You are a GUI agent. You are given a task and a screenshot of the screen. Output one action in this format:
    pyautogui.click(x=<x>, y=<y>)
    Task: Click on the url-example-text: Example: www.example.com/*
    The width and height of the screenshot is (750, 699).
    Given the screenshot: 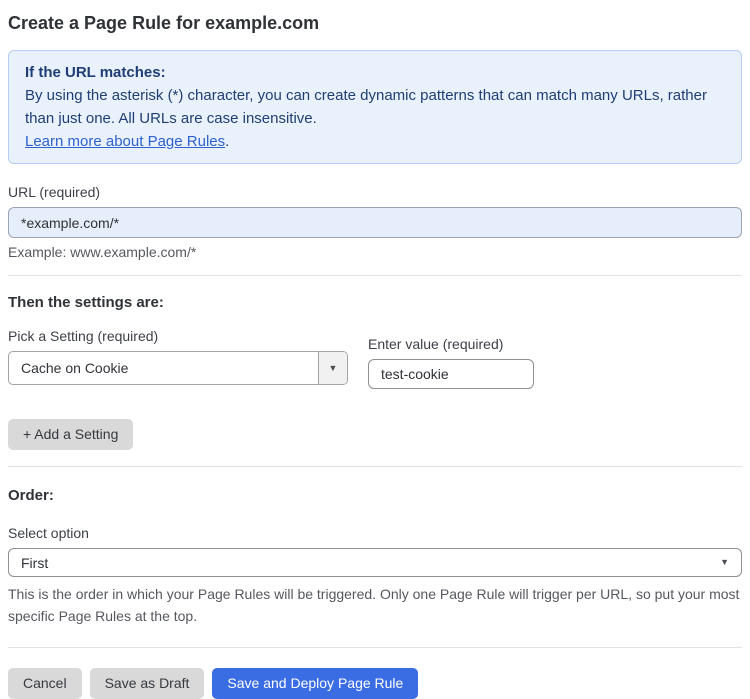 What is the action you would take?
    pyautogui.click(x=102, y=252)
    